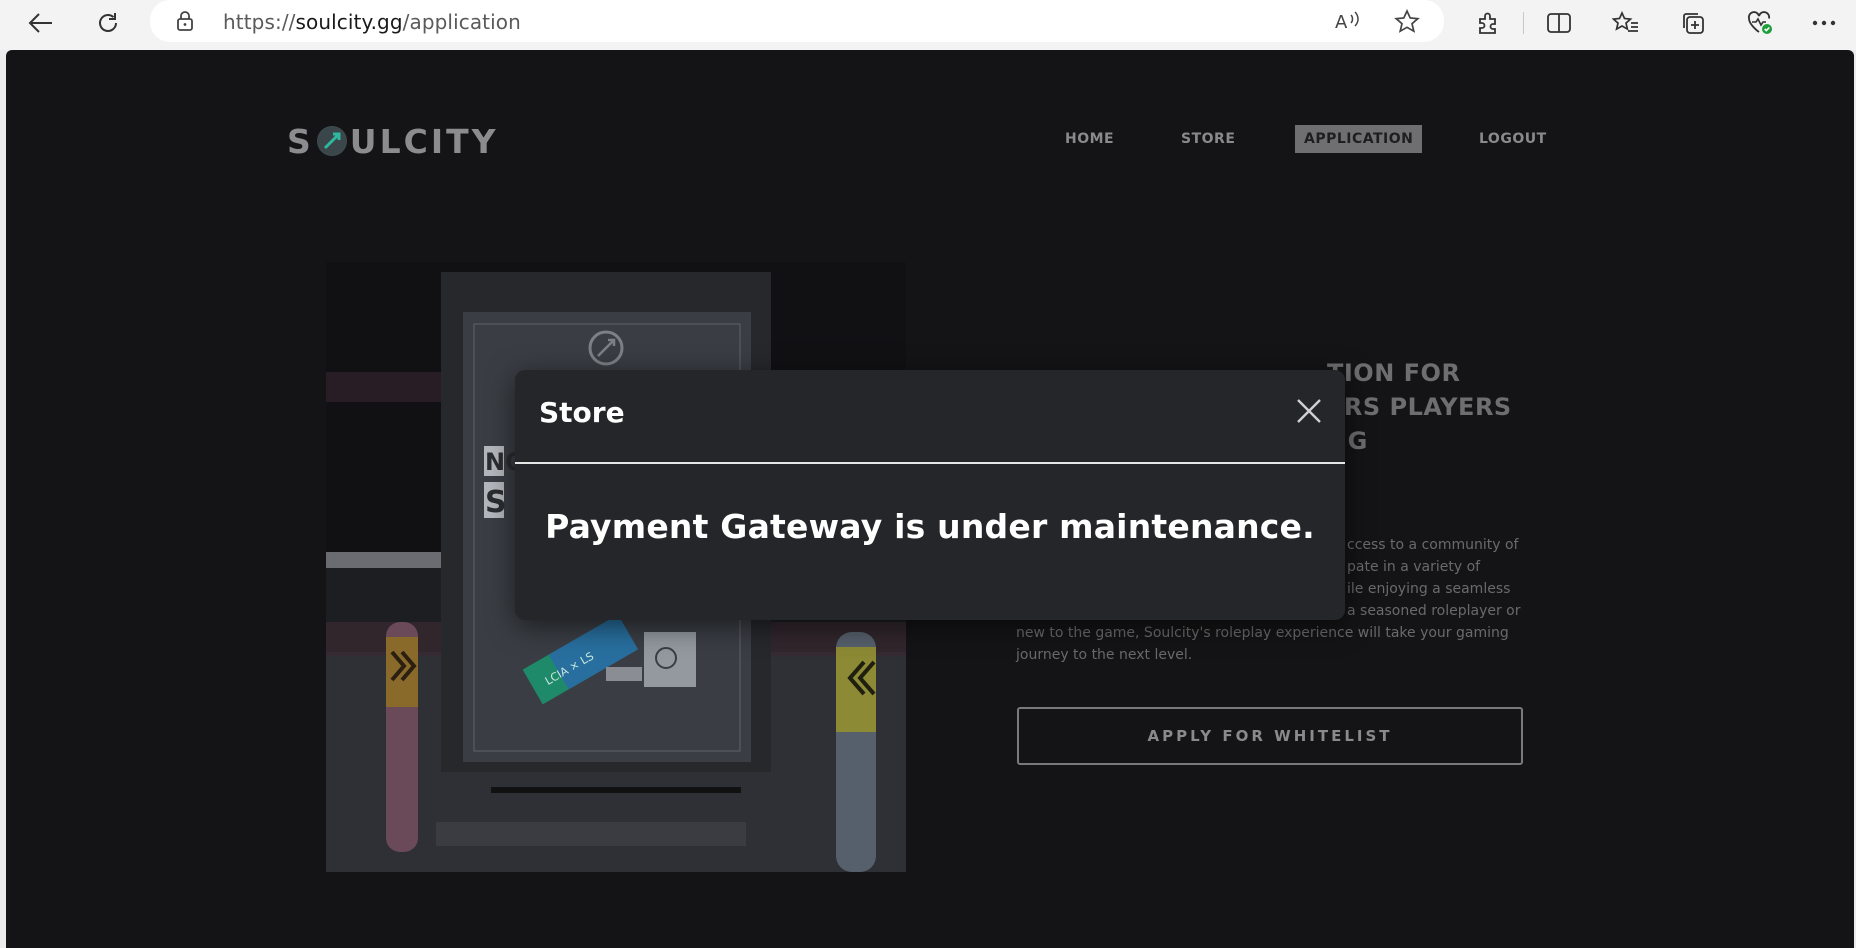 The height and width of the screenshot is (948, 1856). I want to click on close-button, so click(1309, 411).